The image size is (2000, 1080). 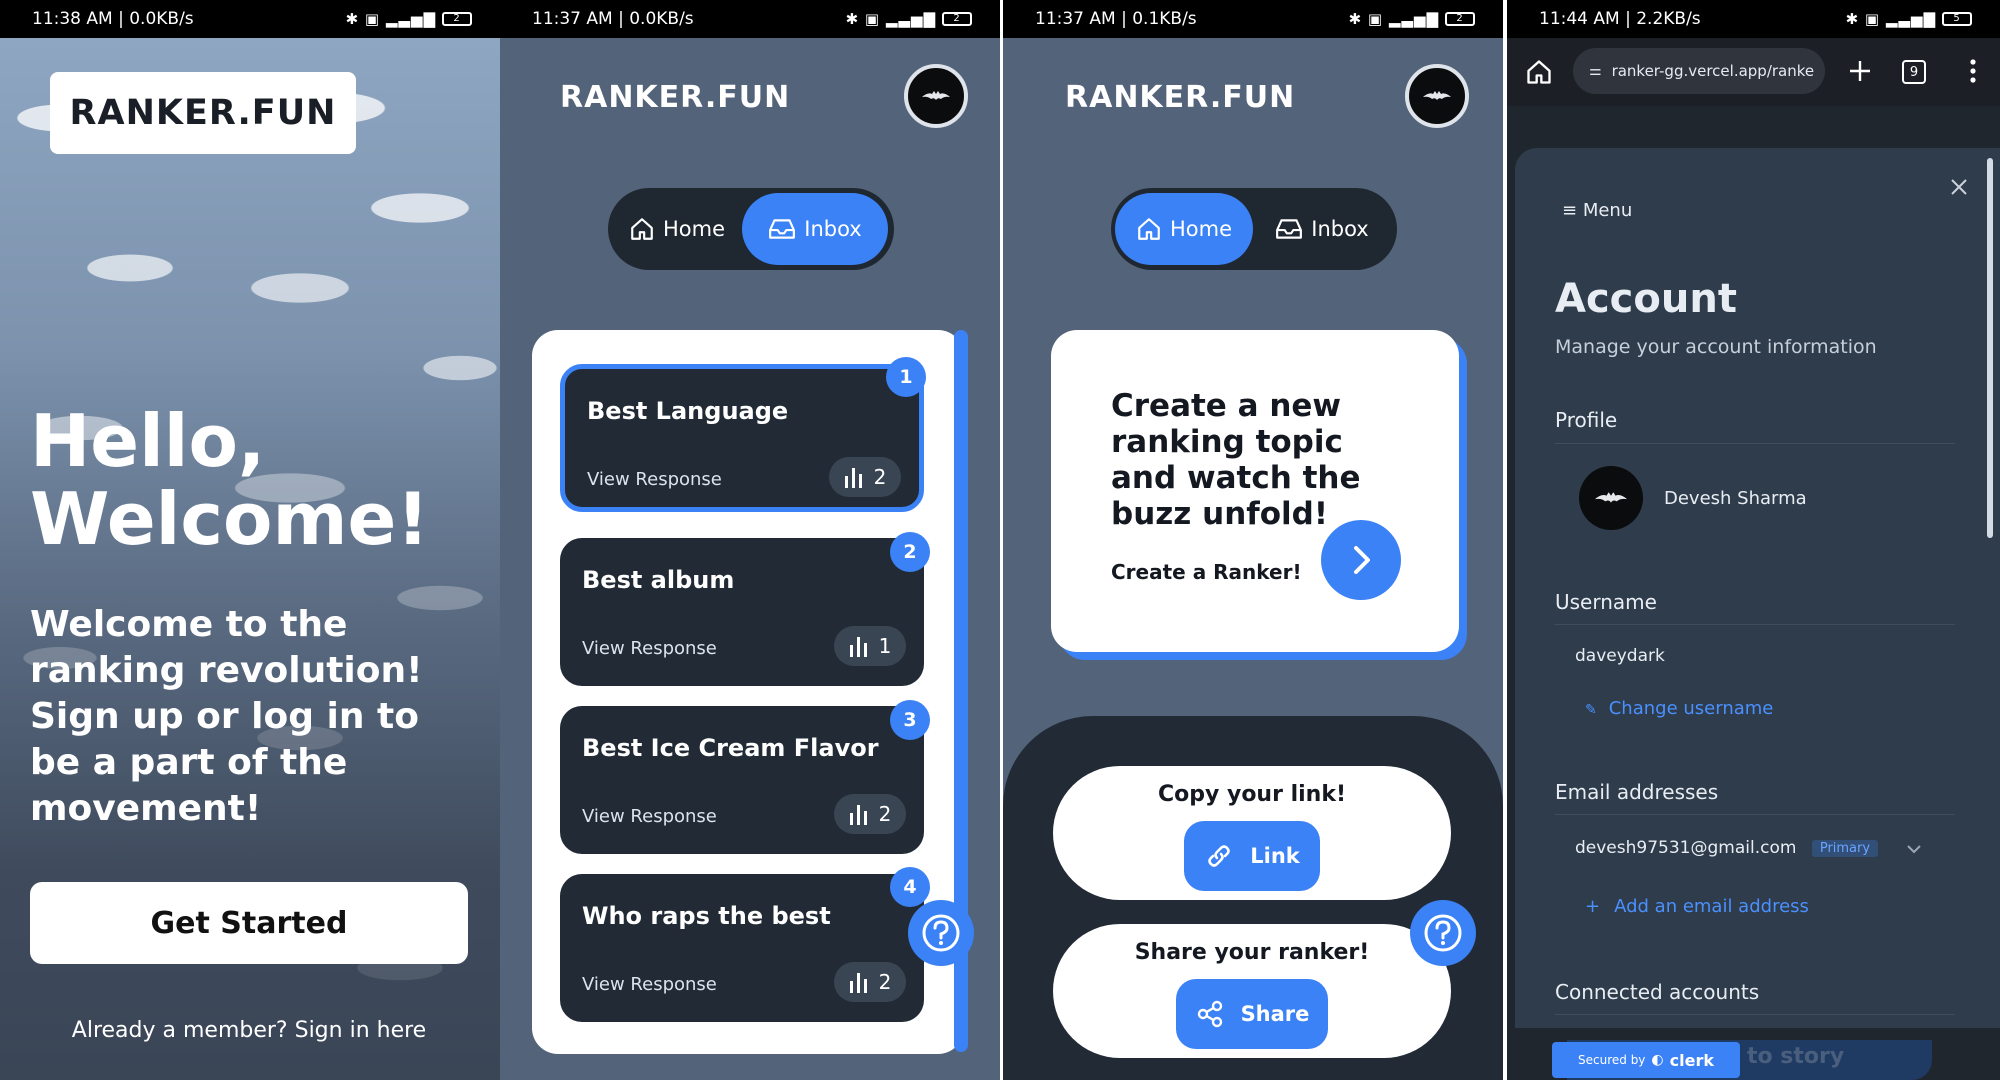 I want to click on create-ranker-button, so click(x=1361, y=560).